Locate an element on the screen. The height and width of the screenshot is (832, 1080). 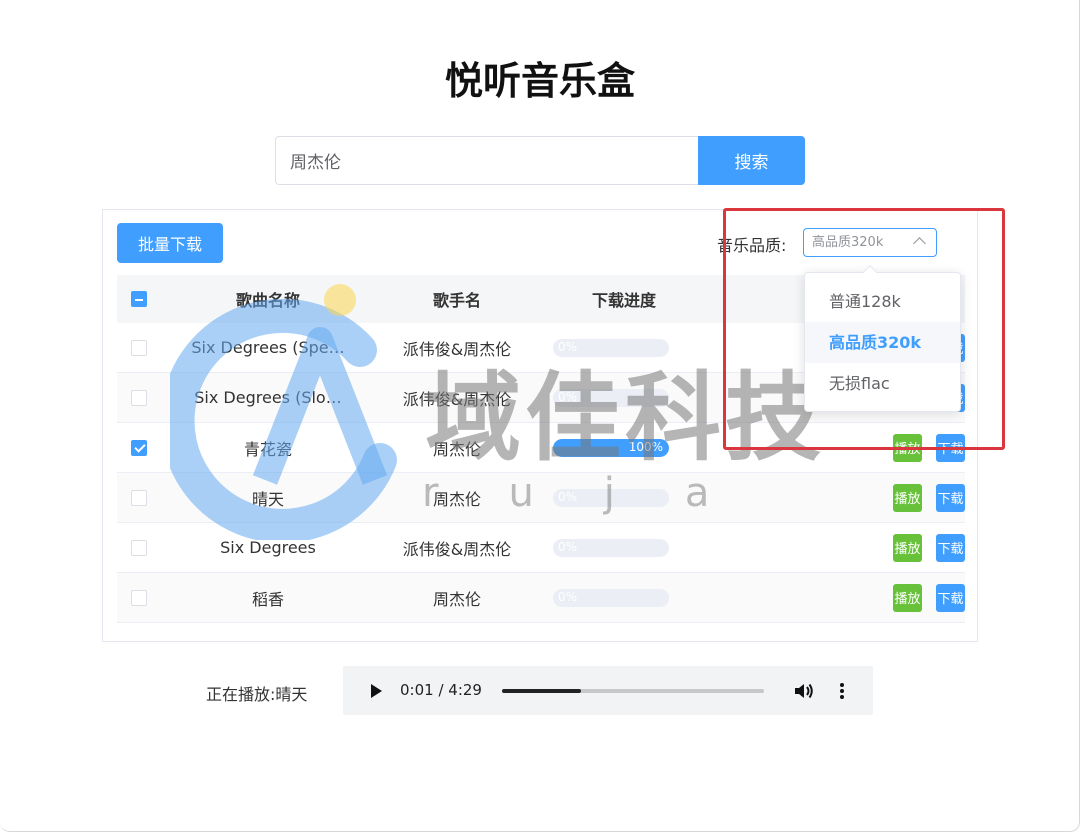
table-row: 青花瓷 周杰伦 100% 播放 下载 is located at coordinates (541, 448).